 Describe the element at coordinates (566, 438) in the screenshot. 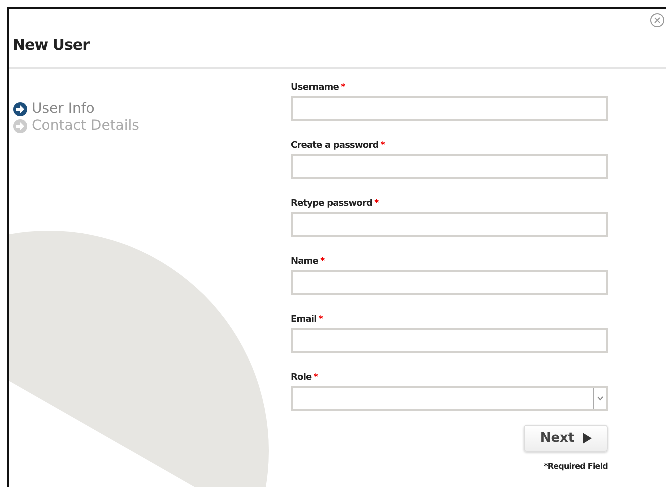

I see `next-button: Next` at that location.